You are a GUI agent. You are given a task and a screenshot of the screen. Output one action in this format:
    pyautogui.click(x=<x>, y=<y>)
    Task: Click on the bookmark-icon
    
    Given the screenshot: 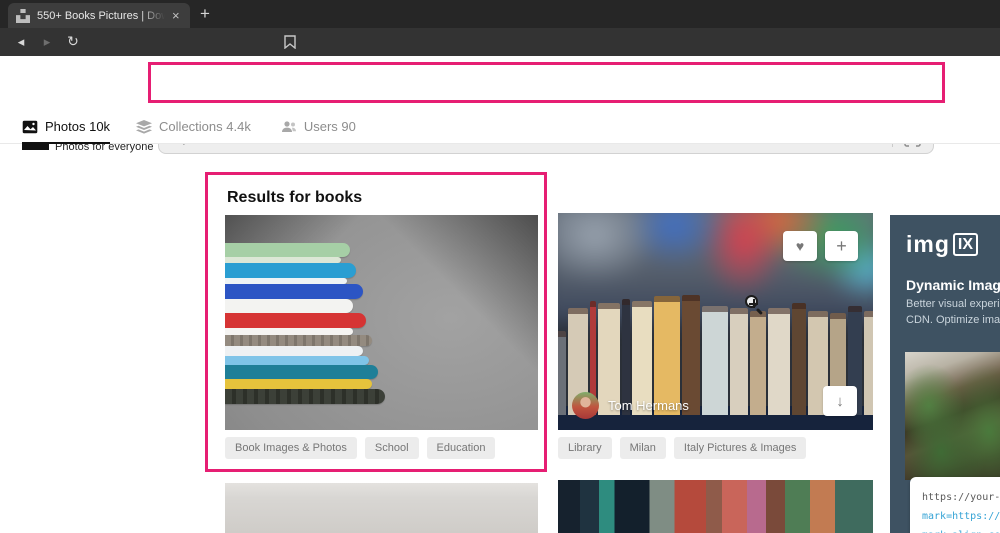 What is the action you would take?
    pyautogui.click(x=290, y=42)
    